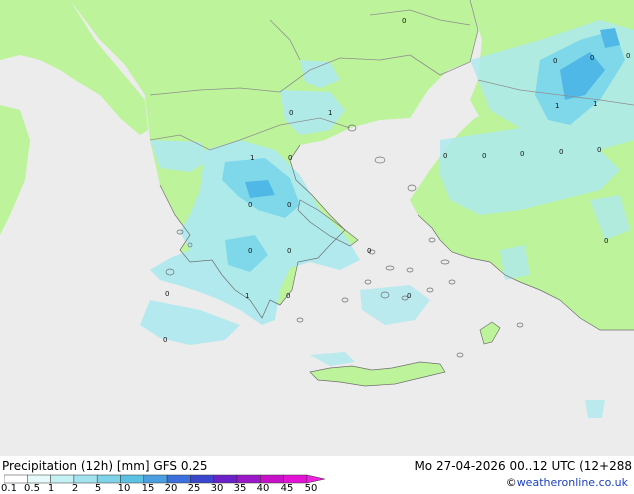 The image size is (634, 494). I want to click on legend-label: 10, so click(124, 488).